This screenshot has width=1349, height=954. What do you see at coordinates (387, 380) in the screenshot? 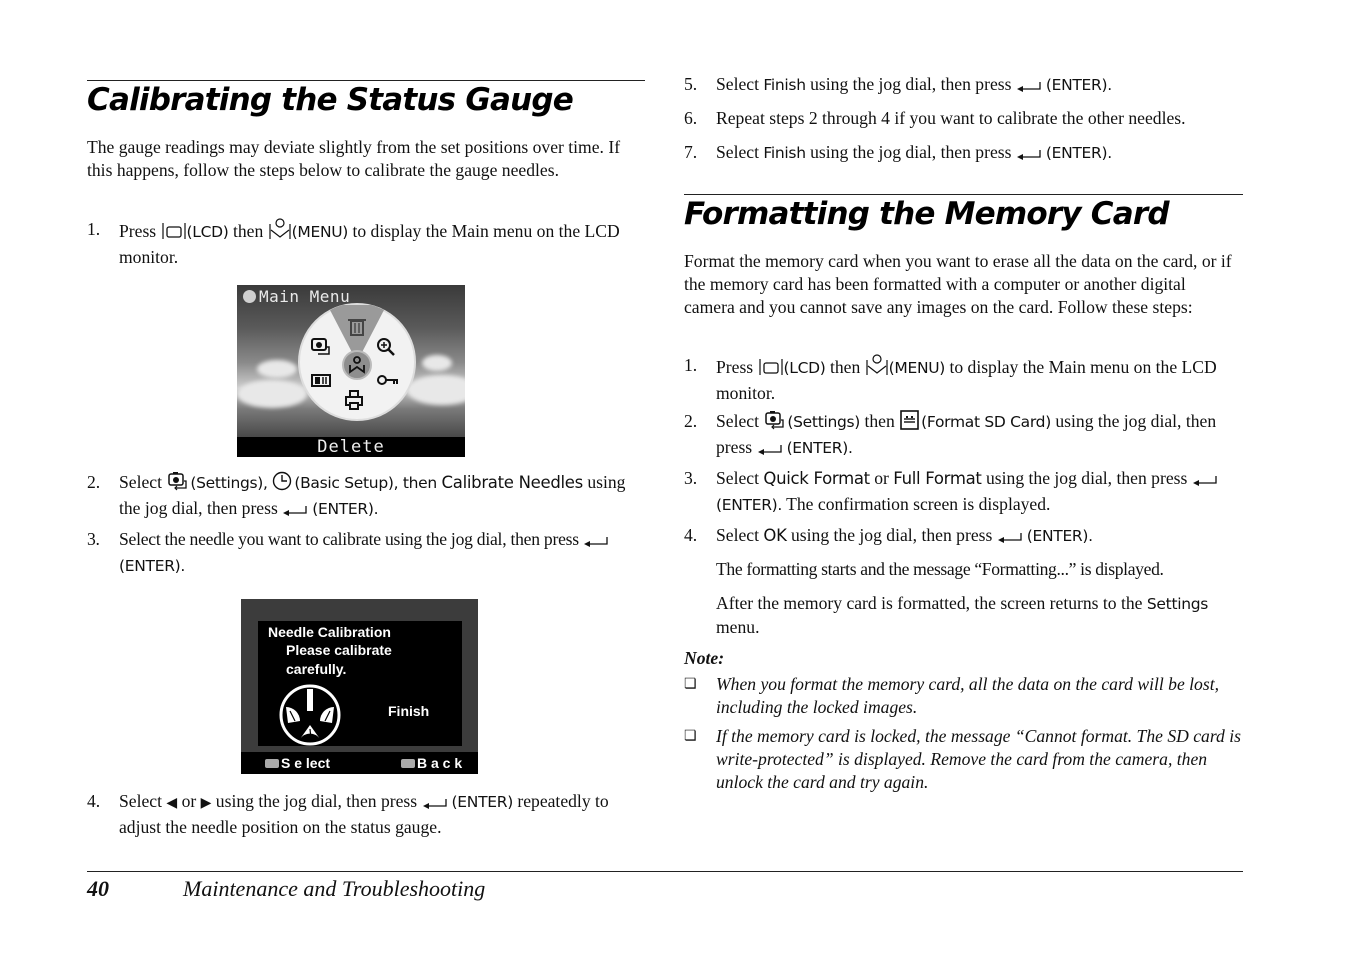
I see `key-icon` at bounding box center [387, 380].